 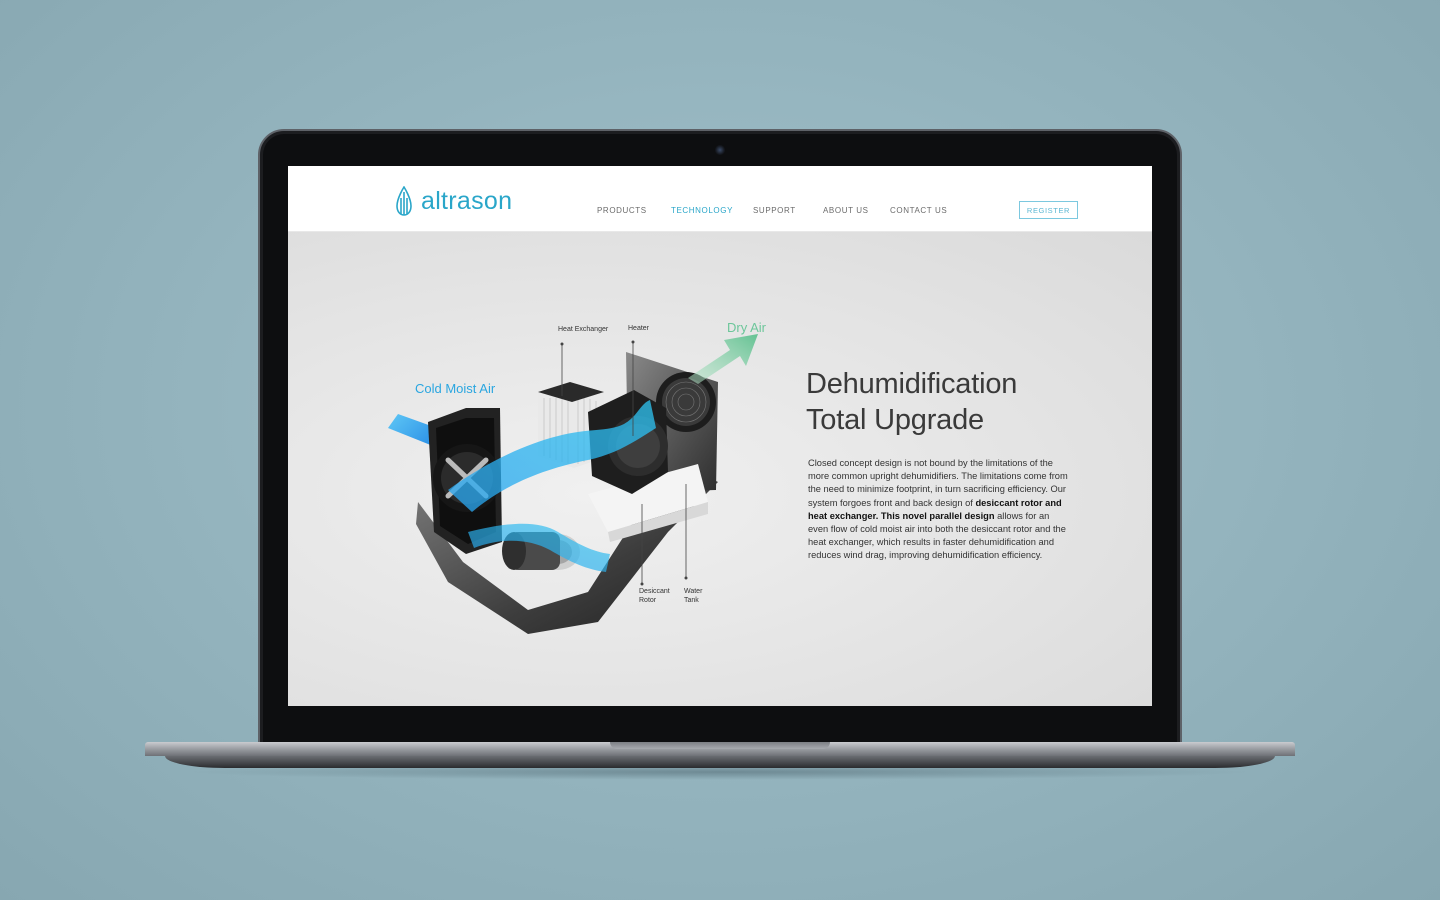 I want to click on nav-products: PRODUCTS, so click(x=622, y=210).